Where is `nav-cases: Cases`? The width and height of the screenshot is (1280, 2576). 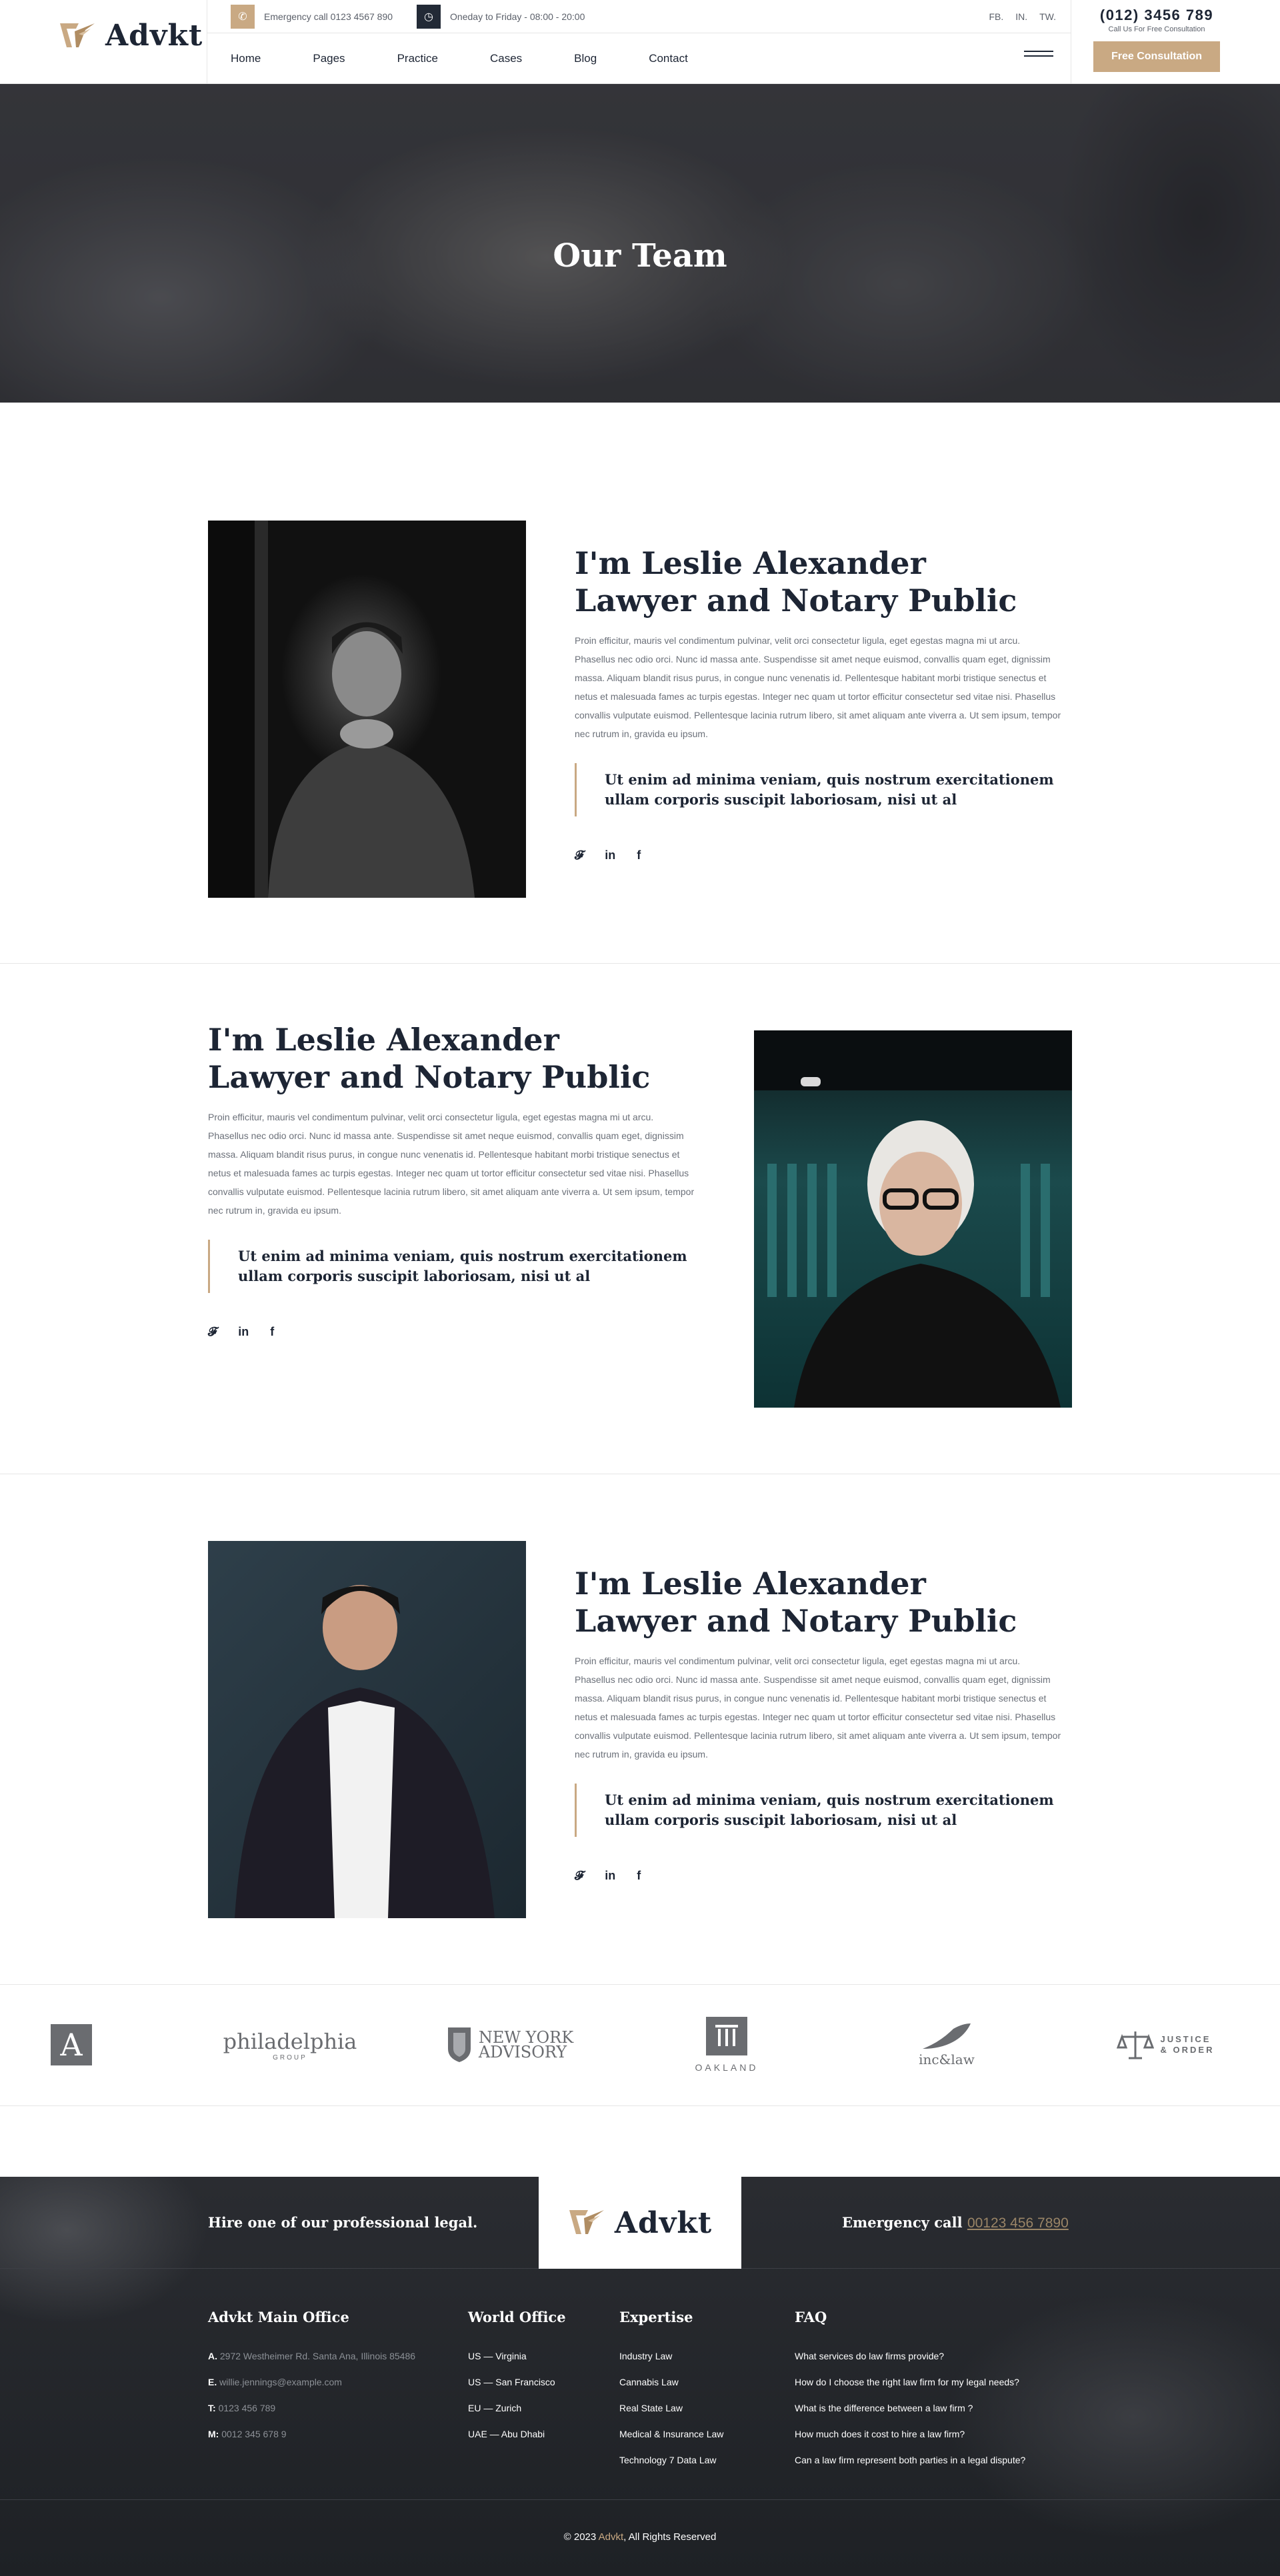 nav-cases: Cases is located at coordinates (506, 58).